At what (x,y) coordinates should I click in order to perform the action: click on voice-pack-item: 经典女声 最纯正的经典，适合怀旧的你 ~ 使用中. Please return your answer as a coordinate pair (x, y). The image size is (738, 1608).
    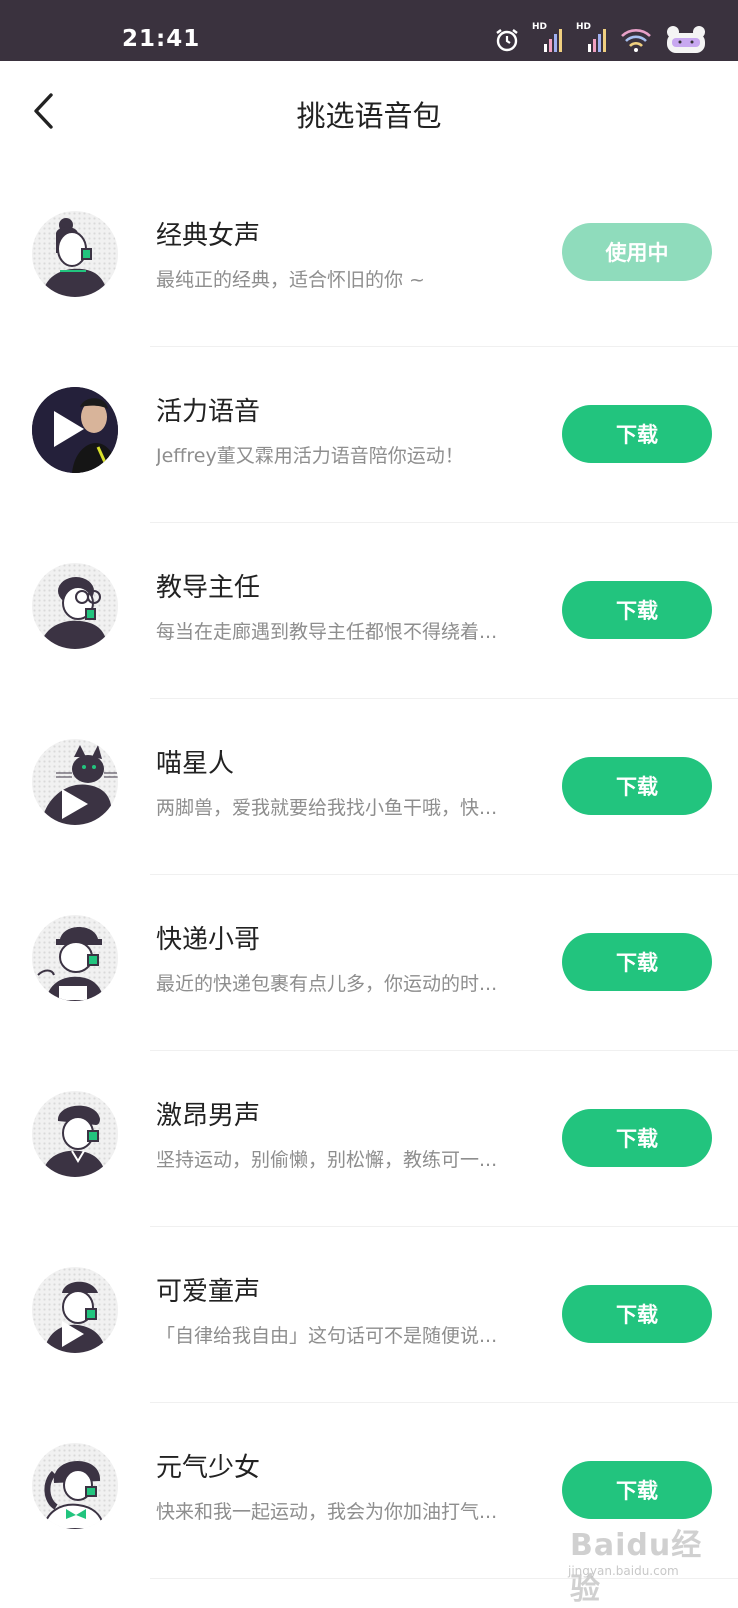
    Looking at the image, I should click on (369, 259).